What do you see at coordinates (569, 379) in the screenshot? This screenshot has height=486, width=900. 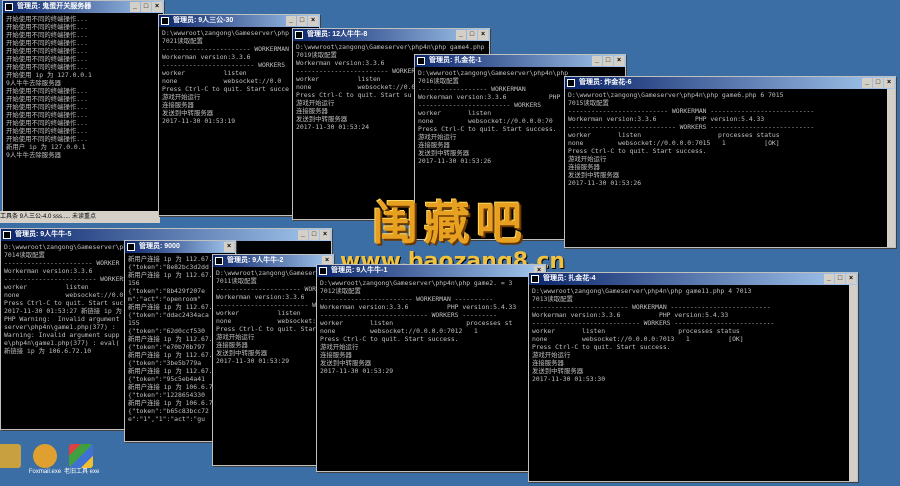 I see `console-line: 2017-11-30 01:53:30` at bounding box center [569, 379].